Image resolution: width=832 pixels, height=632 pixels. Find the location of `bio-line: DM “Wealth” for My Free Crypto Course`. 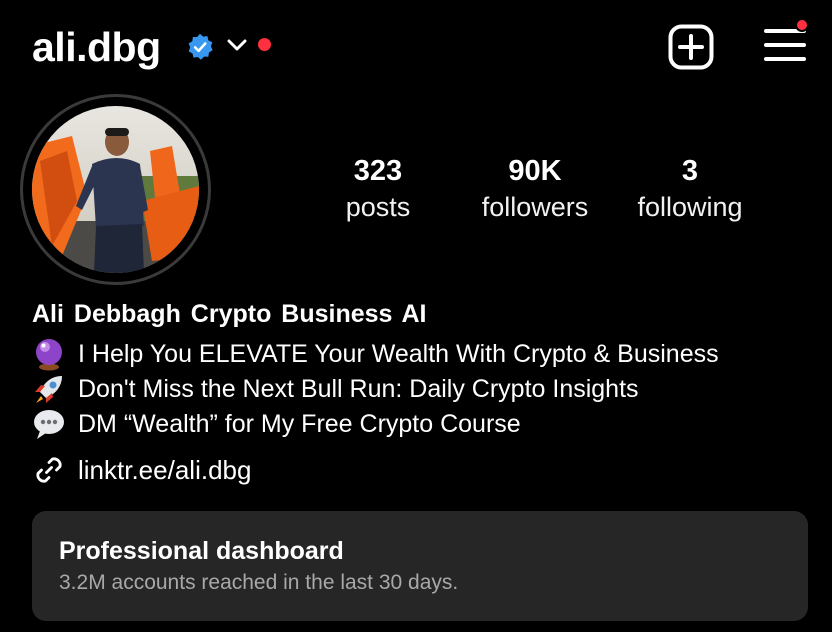

bio-line: DM “Wealth” for My Free Crypto Course is located at coordinates (276, 424).